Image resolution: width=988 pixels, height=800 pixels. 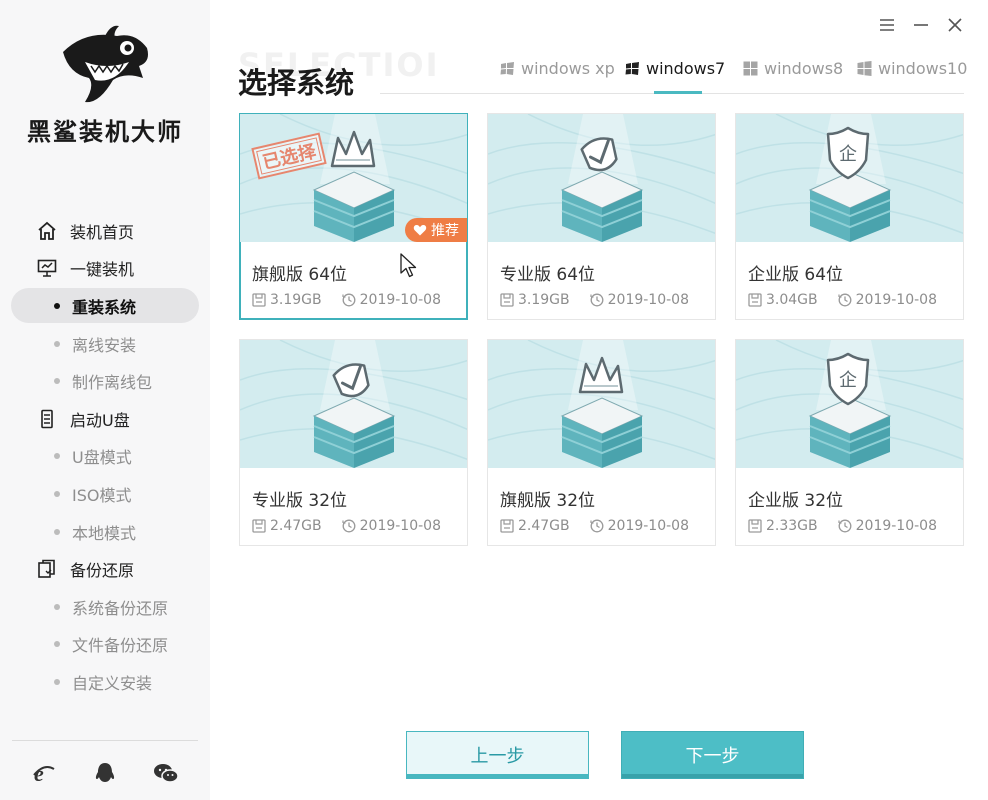 I want to click on tab-windows-xp: windows xp, so click(x=557, y=68).